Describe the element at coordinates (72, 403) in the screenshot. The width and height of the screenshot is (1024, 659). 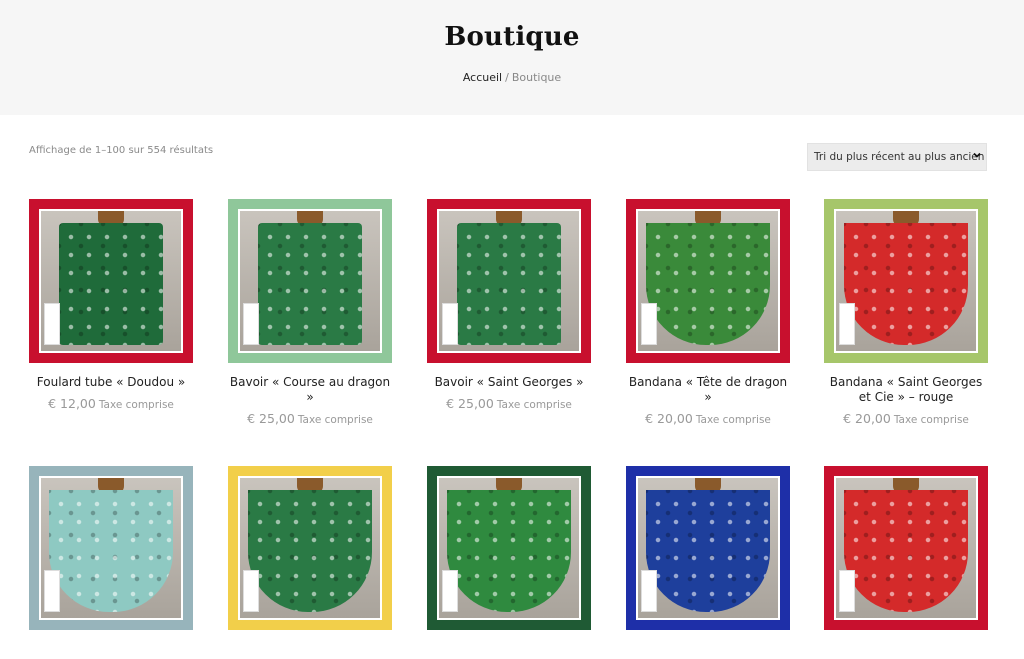
I see `price-amount: € 12,00` at that location.